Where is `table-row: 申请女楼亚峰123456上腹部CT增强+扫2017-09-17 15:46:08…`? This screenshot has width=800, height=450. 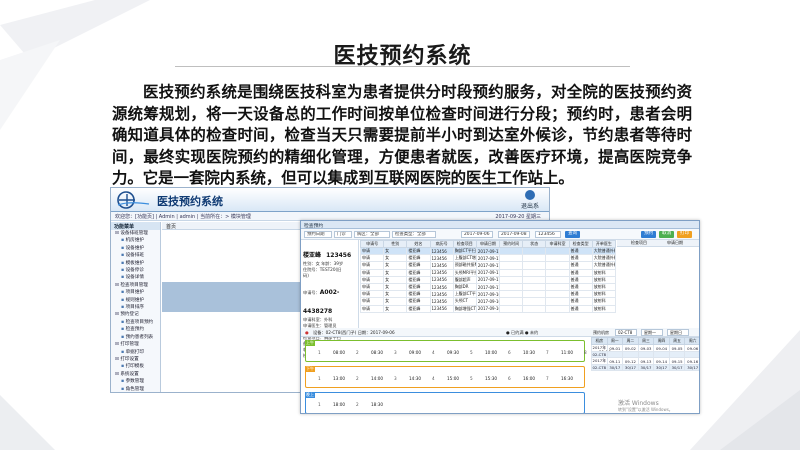 table-row: 申请女楼亚峰123456上腹部CT增强+扫2017-09-17 15:46:08… is located at coordinates (488, 258).